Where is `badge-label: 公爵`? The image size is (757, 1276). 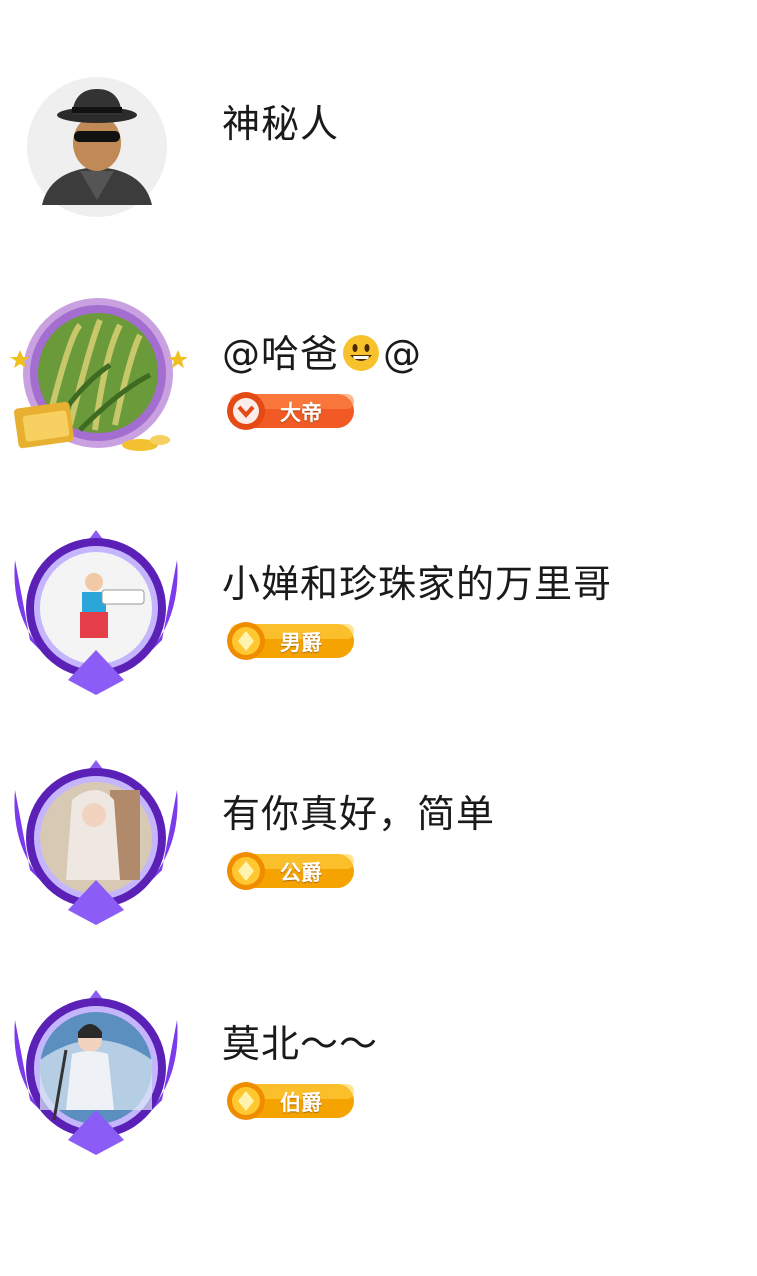 badge-label: 公爵 is located at coordinates (301, 873).